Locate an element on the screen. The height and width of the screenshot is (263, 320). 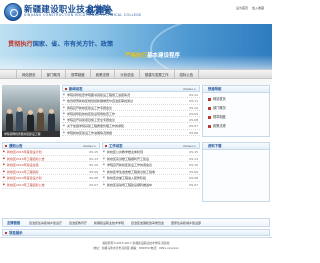
banner: 贯彻执行国家、省、市有关方针、政策 严格执行基本建设程序 is located at coordinates (136, 46).